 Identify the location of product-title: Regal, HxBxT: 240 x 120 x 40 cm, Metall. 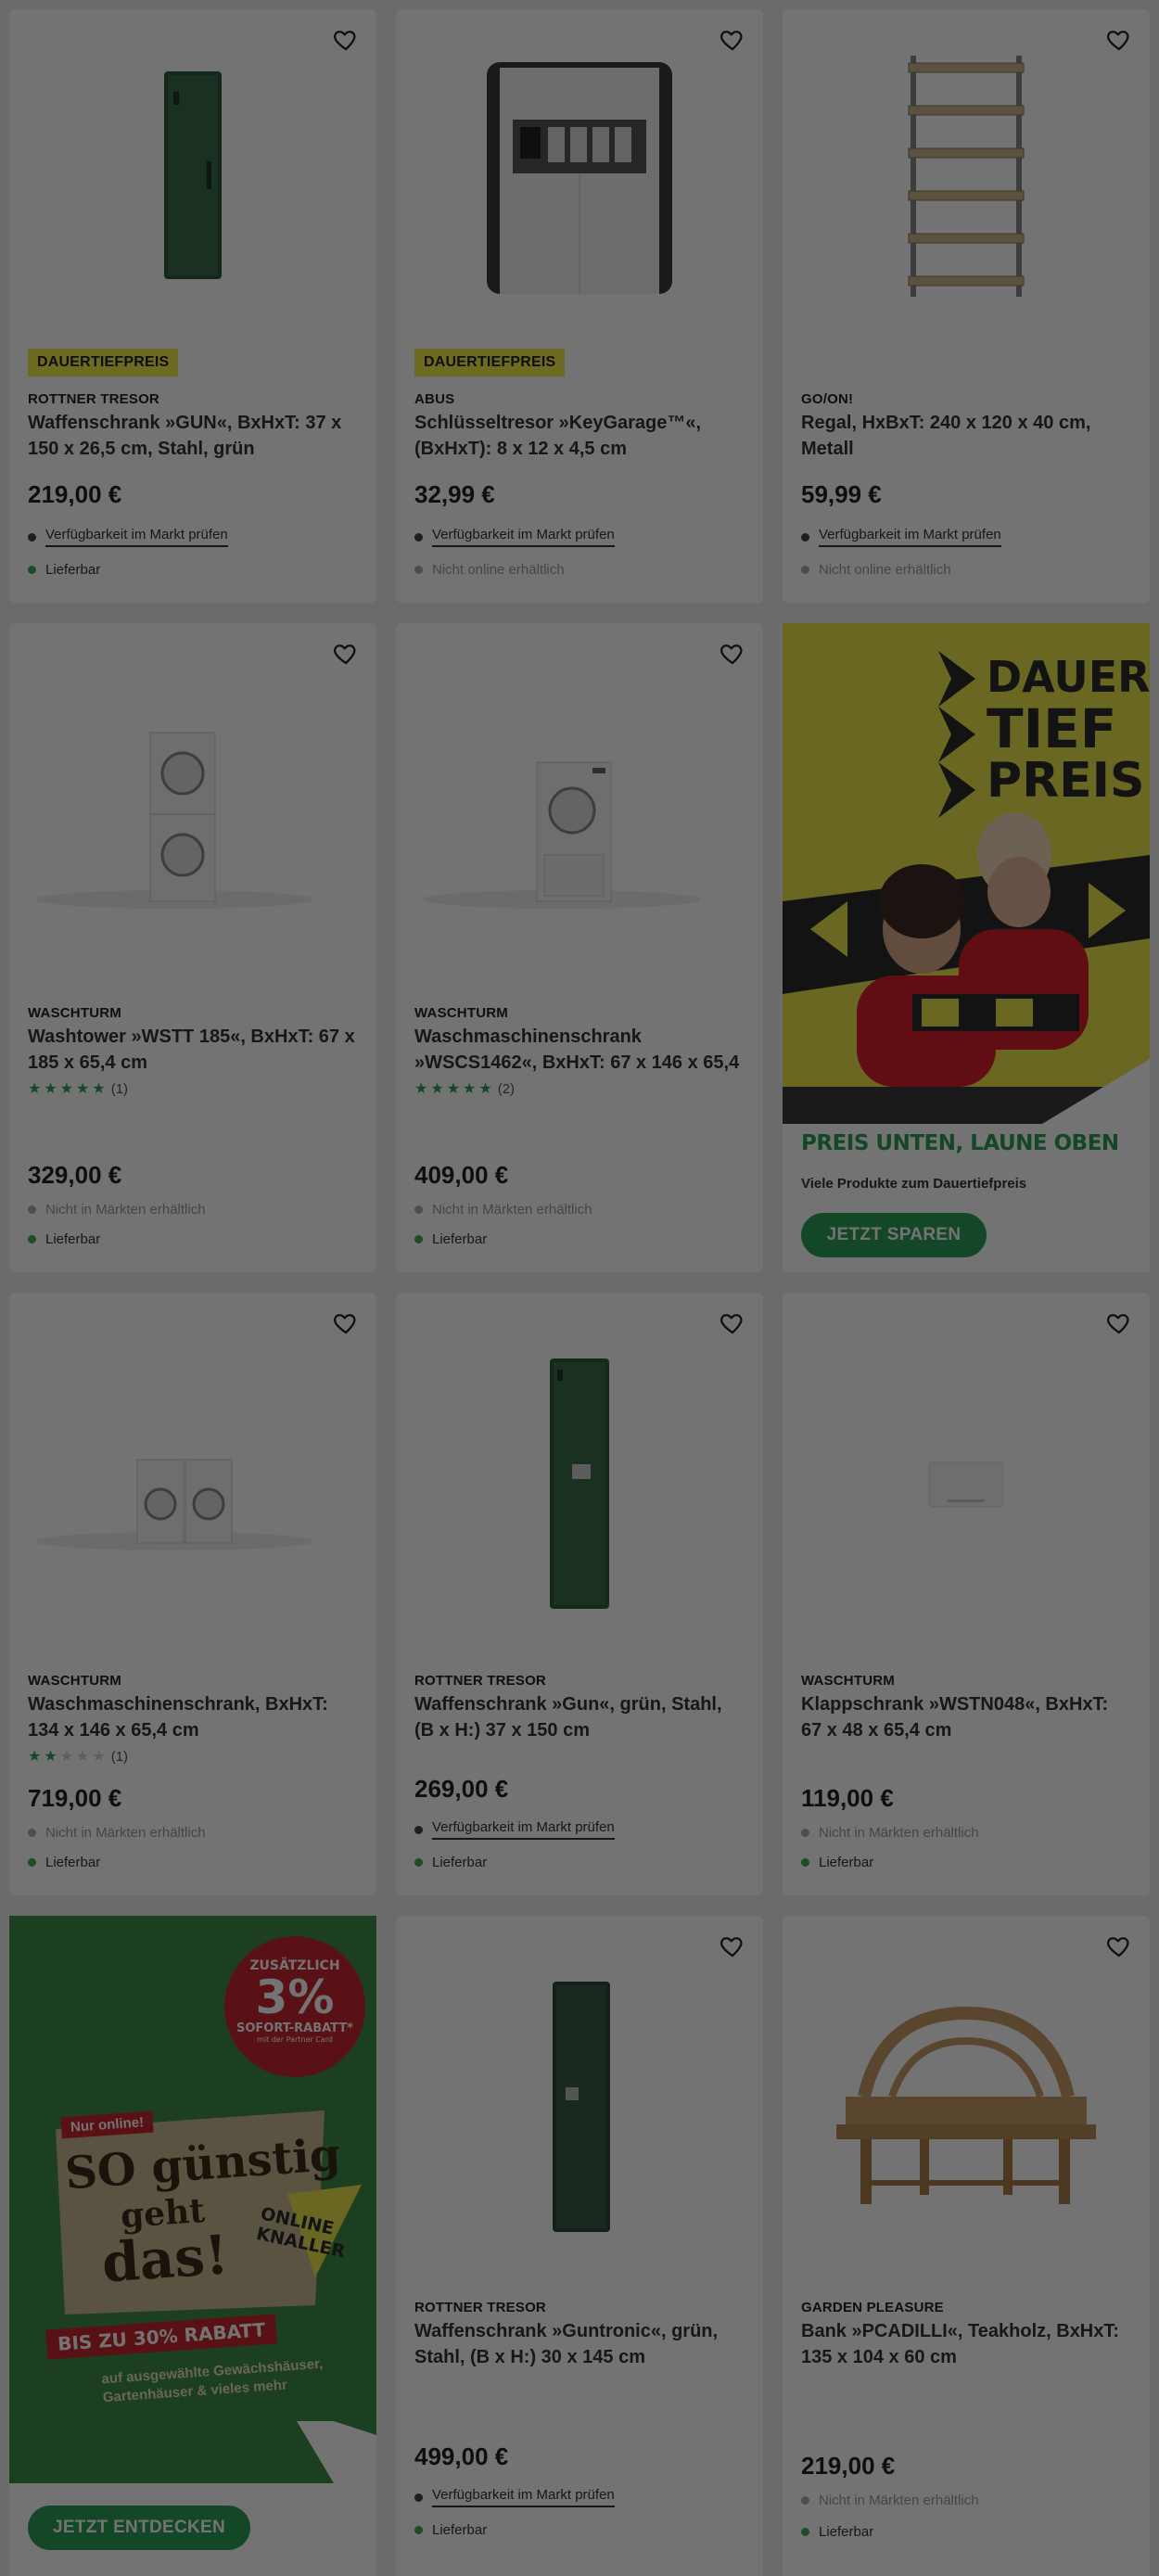
(967, 436).